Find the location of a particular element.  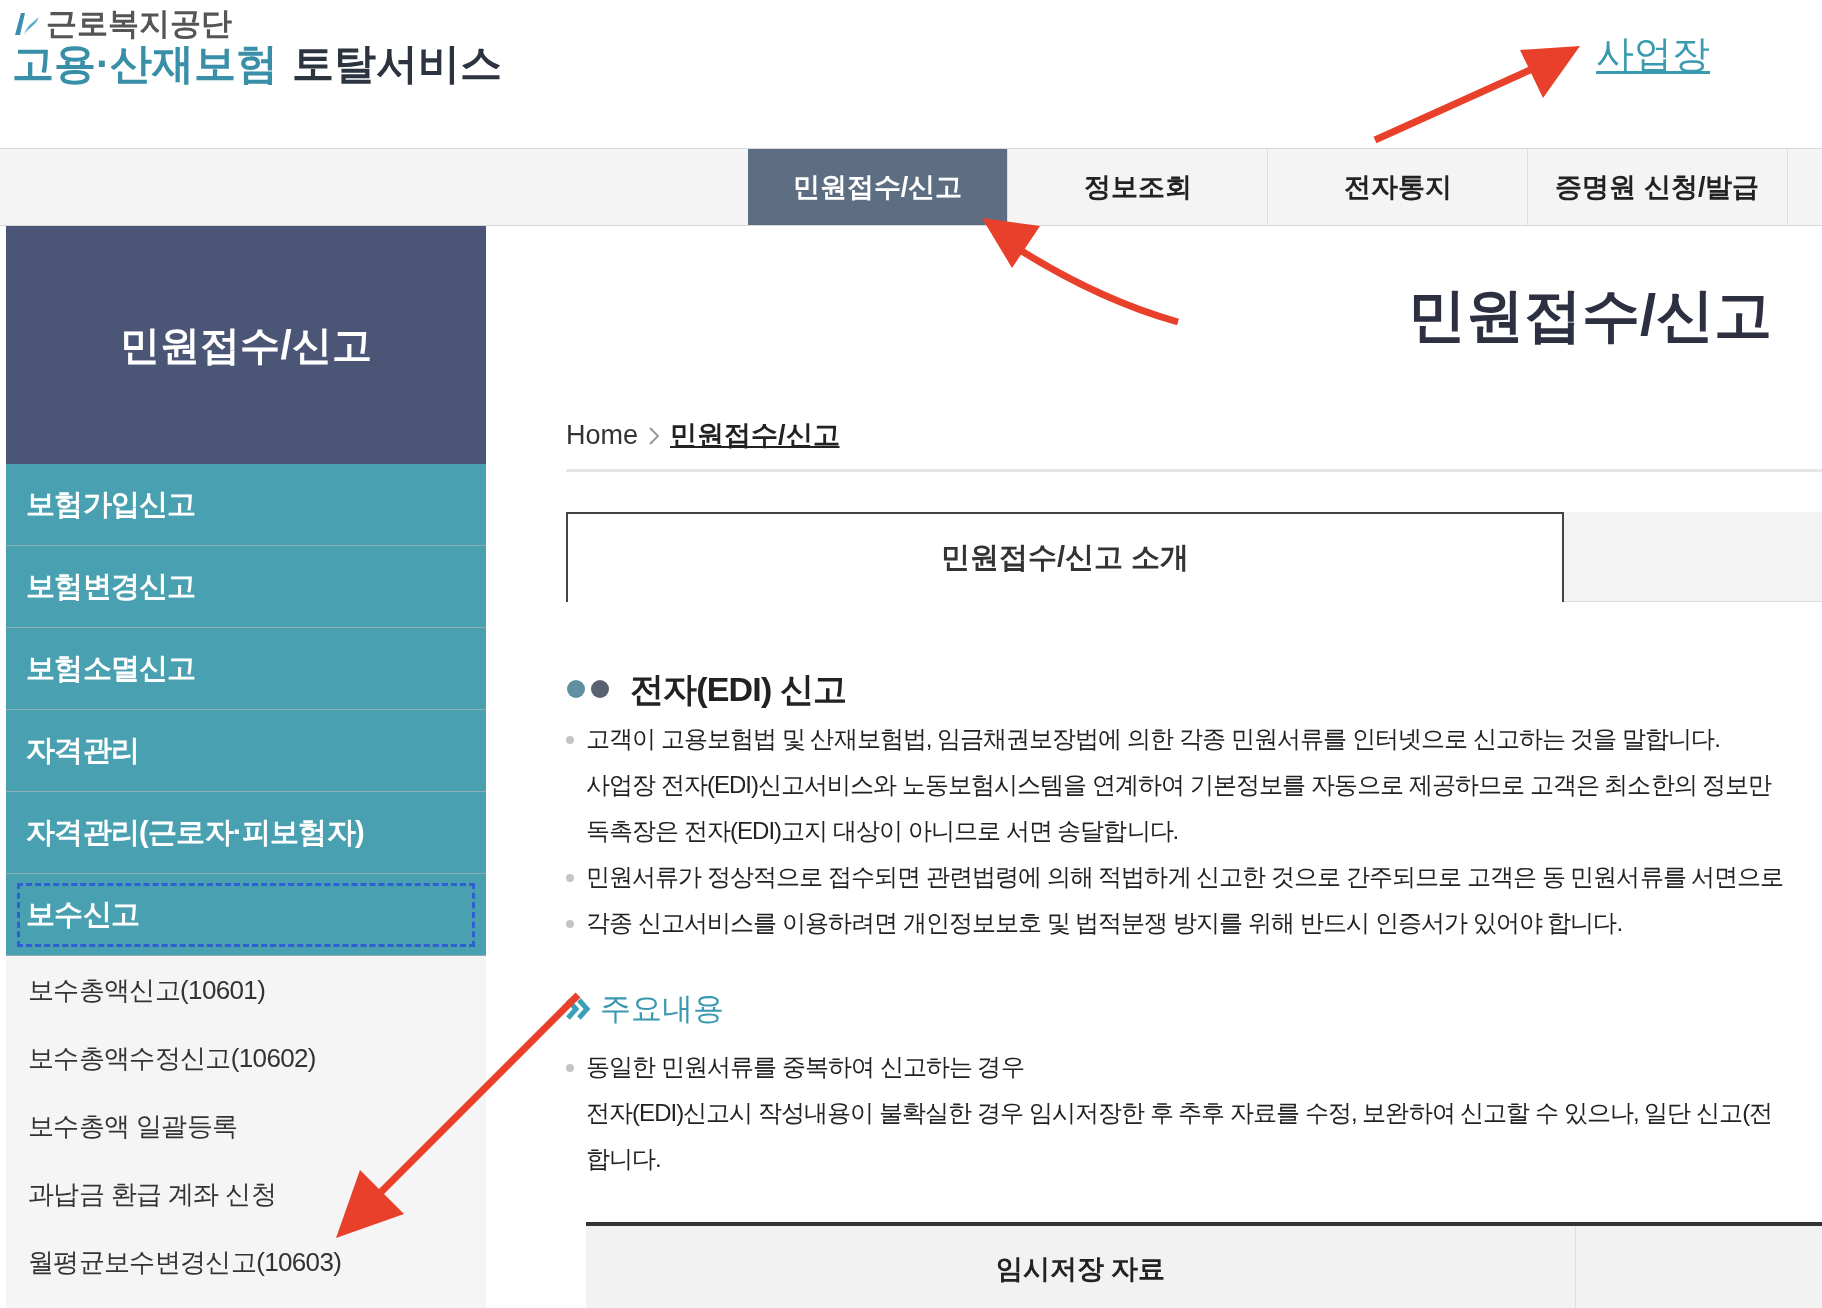

body-text: 합니다. is located at coordinates (623, 1159).